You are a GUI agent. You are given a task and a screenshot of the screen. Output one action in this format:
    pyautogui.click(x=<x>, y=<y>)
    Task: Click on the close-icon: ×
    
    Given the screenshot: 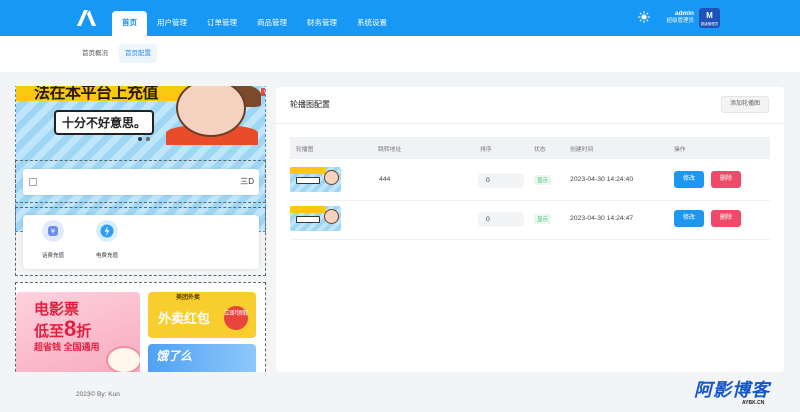 What is the action you would take?
    pyautogui.click(x=263, y=92)
    